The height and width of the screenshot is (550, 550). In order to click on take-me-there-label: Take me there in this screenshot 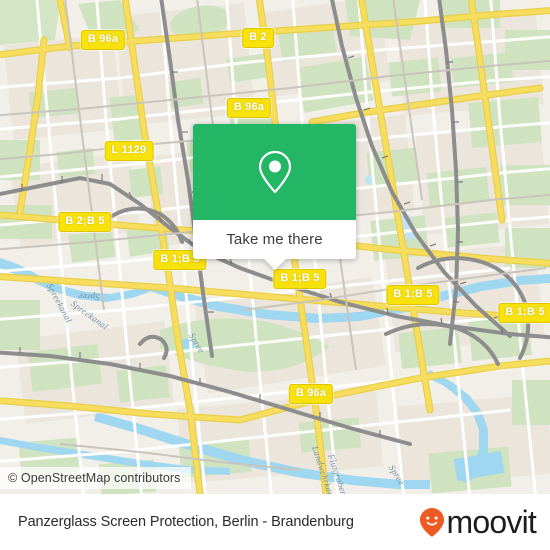, I will do `click(274, 239)`.